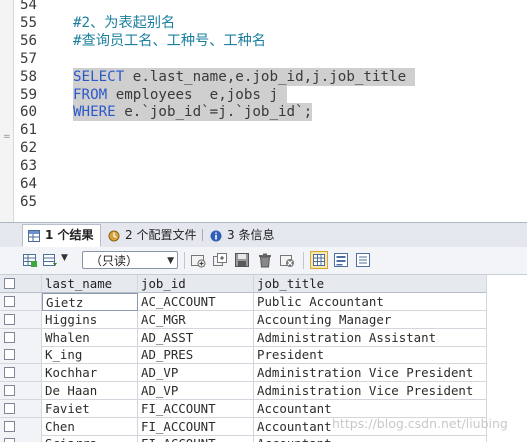  What do you see at coordinates (29, 184) in the screenshot?
I see `line-number: 64` at bounding box center [29, 184].